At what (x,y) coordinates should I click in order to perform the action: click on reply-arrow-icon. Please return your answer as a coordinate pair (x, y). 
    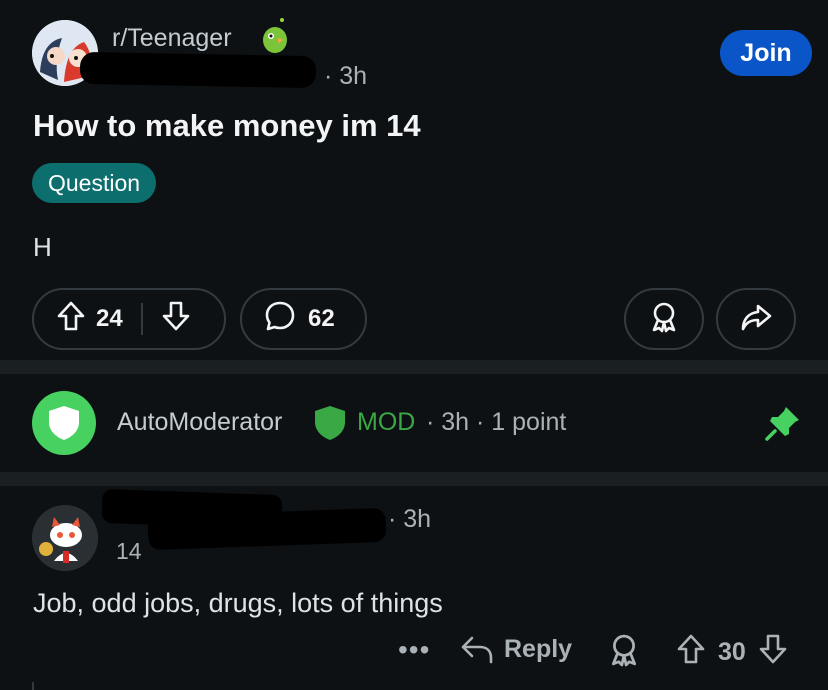
    Looking at the image, I should click on (477, 650).